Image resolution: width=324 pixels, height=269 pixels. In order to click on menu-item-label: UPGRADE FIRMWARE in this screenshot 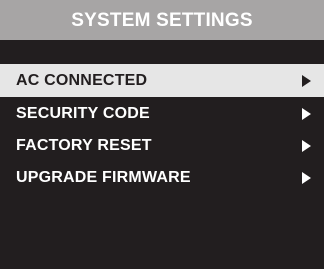, I will do `click(103, 177)`.